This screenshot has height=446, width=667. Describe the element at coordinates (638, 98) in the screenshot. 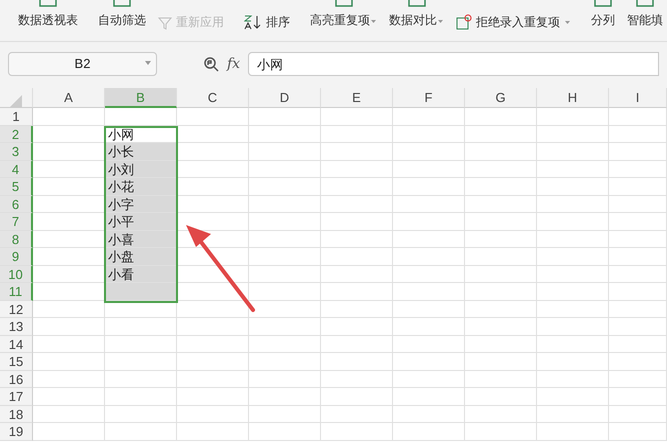

I see `column-header: I` at that location.